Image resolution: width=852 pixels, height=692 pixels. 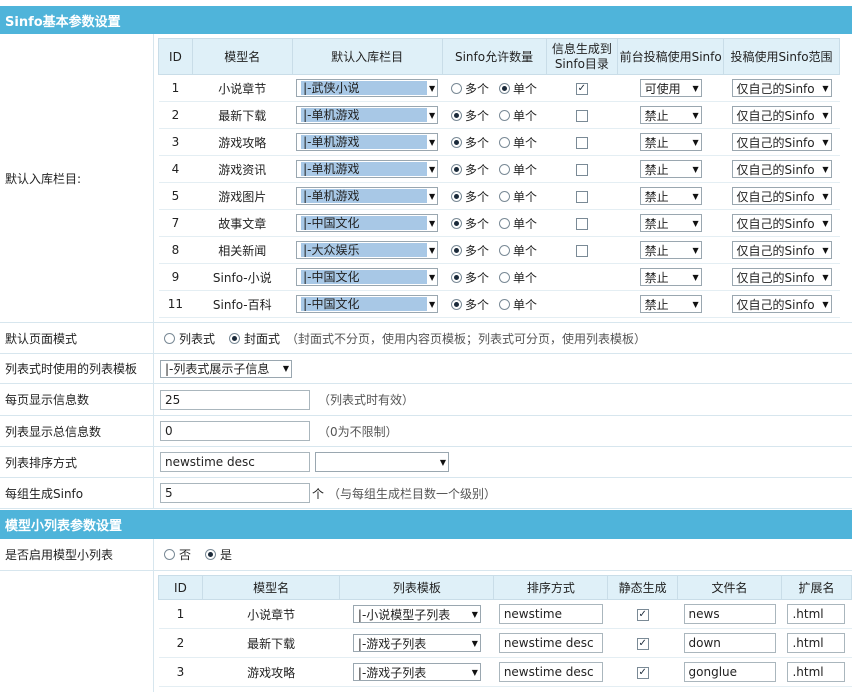 What do you see at coordinates (729, 672) in the screenshot?
I see `filename-input: gonglue` at bounding box center [729, 672].